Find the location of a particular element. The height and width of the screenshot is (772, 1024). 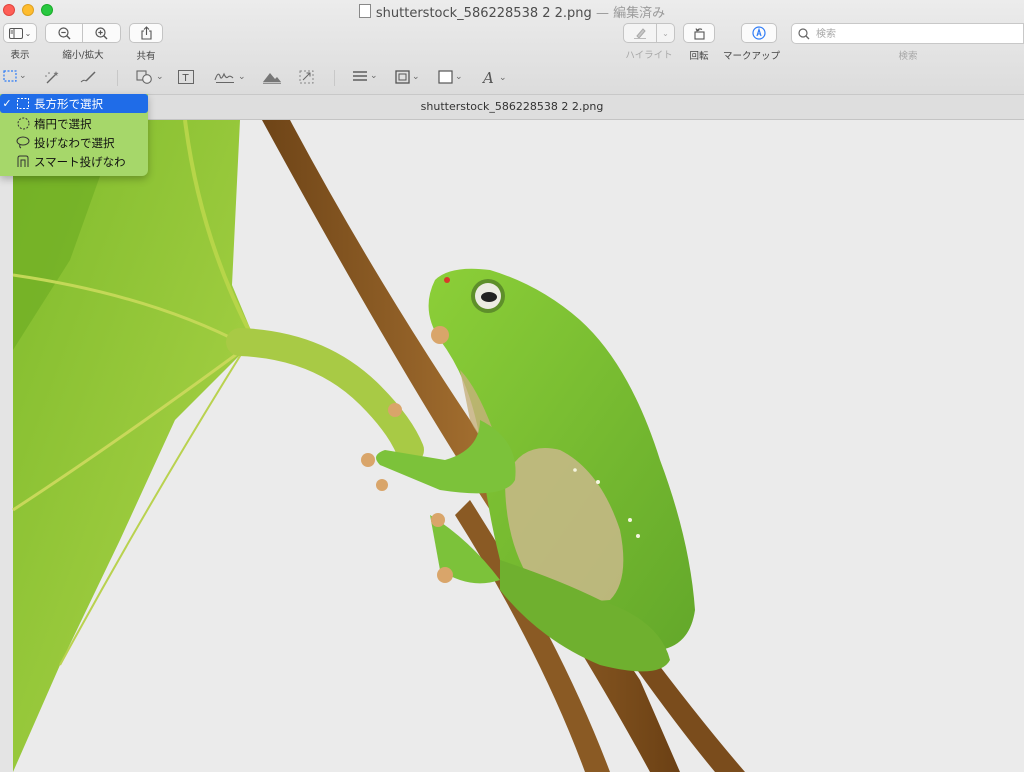

highlight-menu-button: ⌄ is located at coordinates (666, 33).